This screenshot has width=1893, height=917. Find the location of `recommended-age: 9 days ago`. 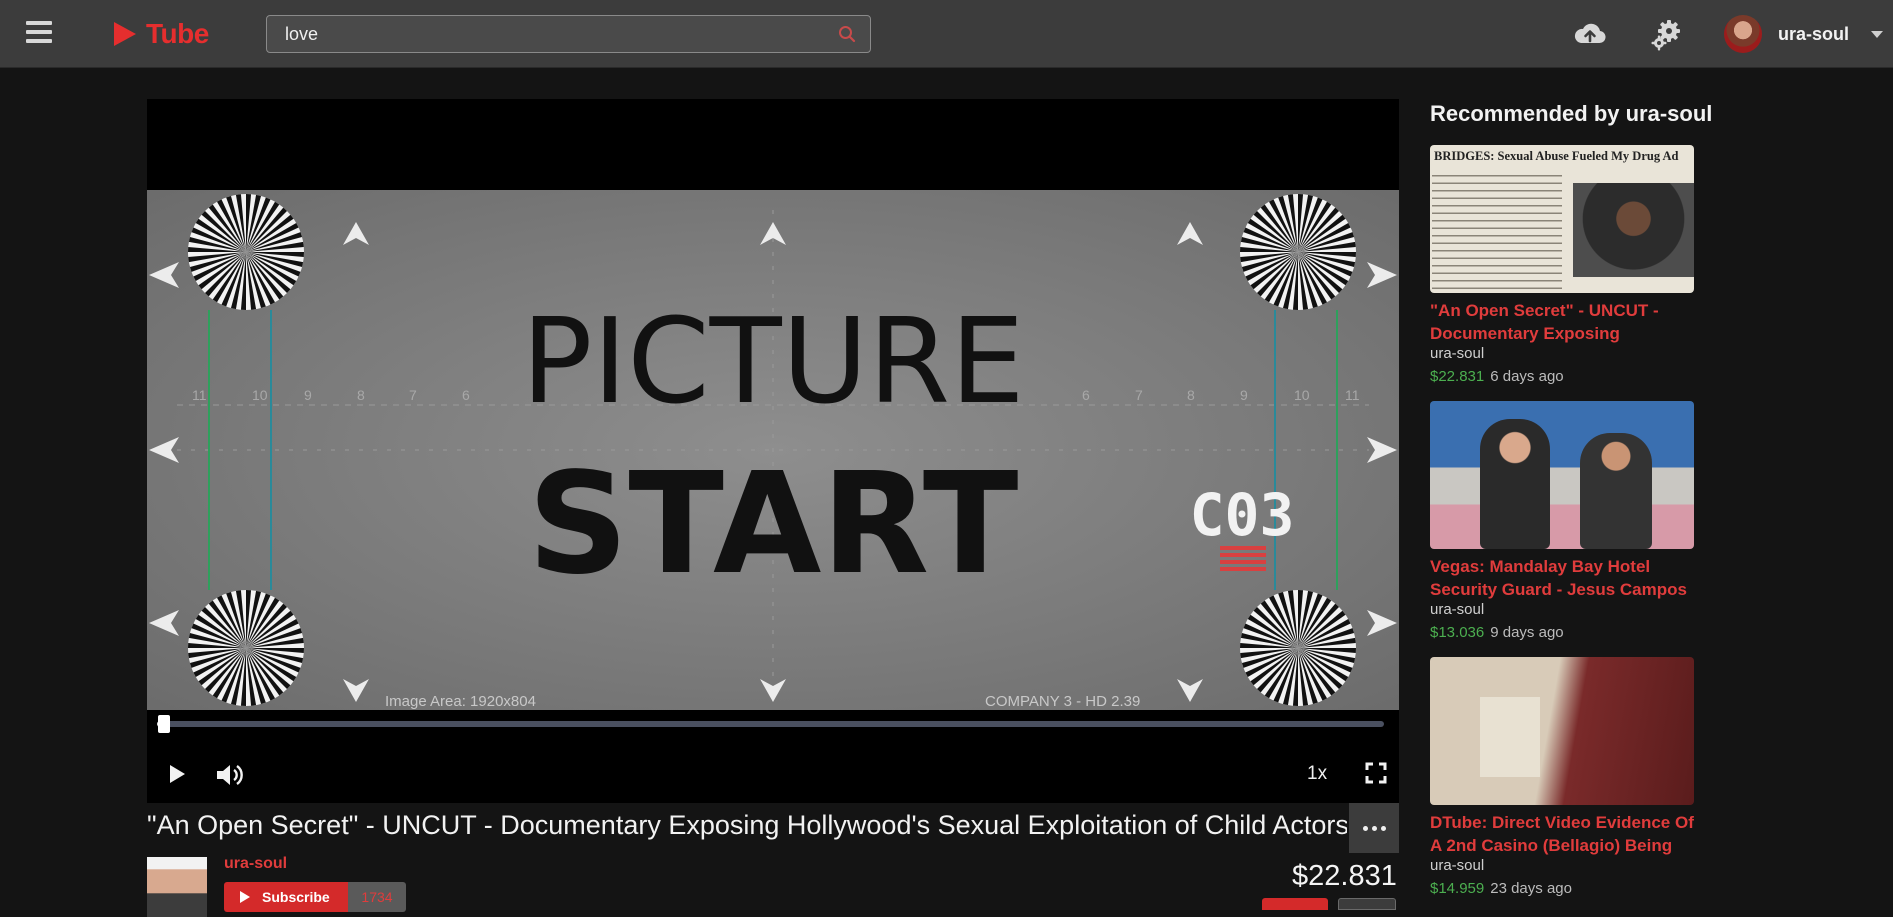

recommended-age: 9 days ago is located at coordinates (1527, 632).